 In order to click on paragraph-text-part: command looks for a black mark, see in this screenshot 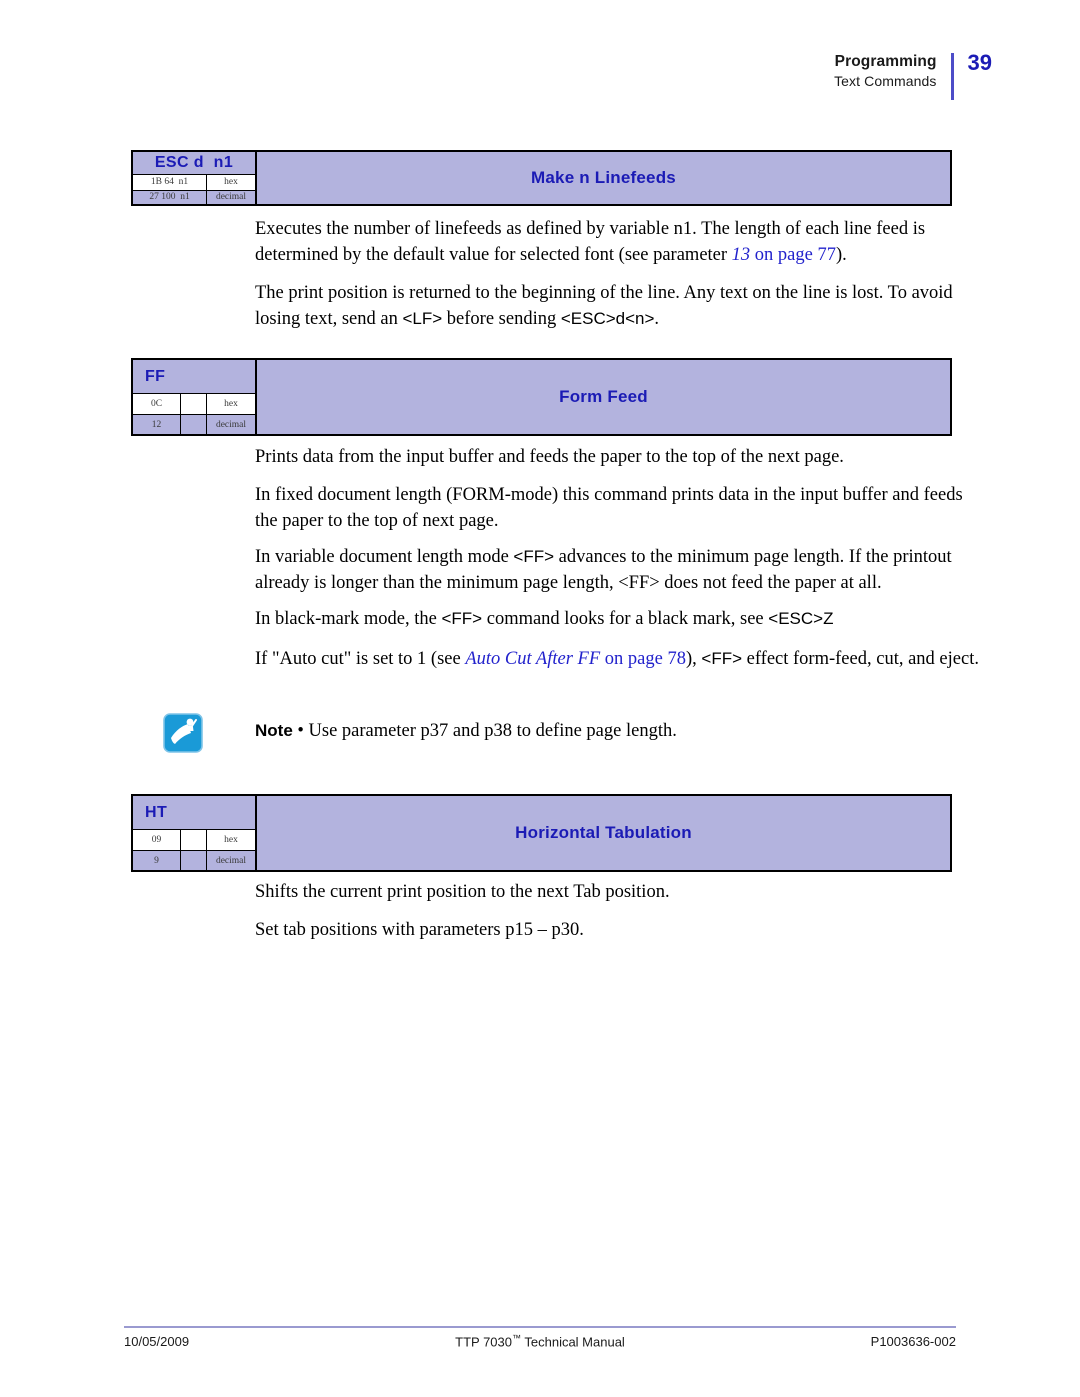, I will do `click(625, 619)`.